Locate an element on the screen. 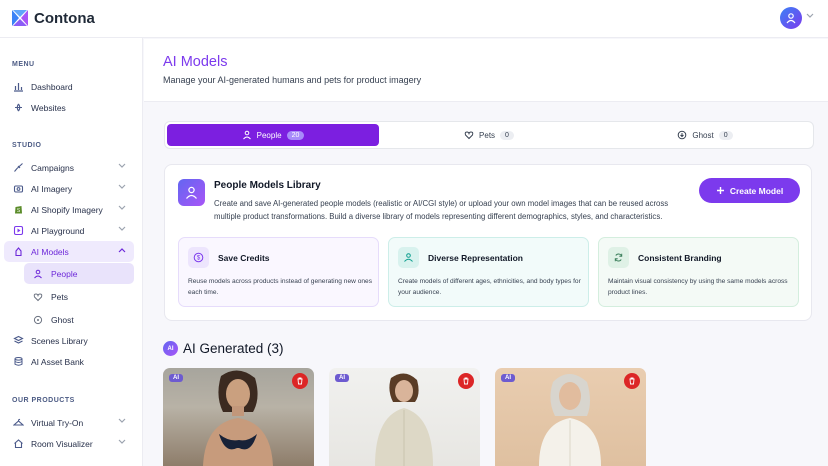 The width and height of the screenshot is (828, 466). sidebar-subitem-people: People is located at coordinates (79, 273).